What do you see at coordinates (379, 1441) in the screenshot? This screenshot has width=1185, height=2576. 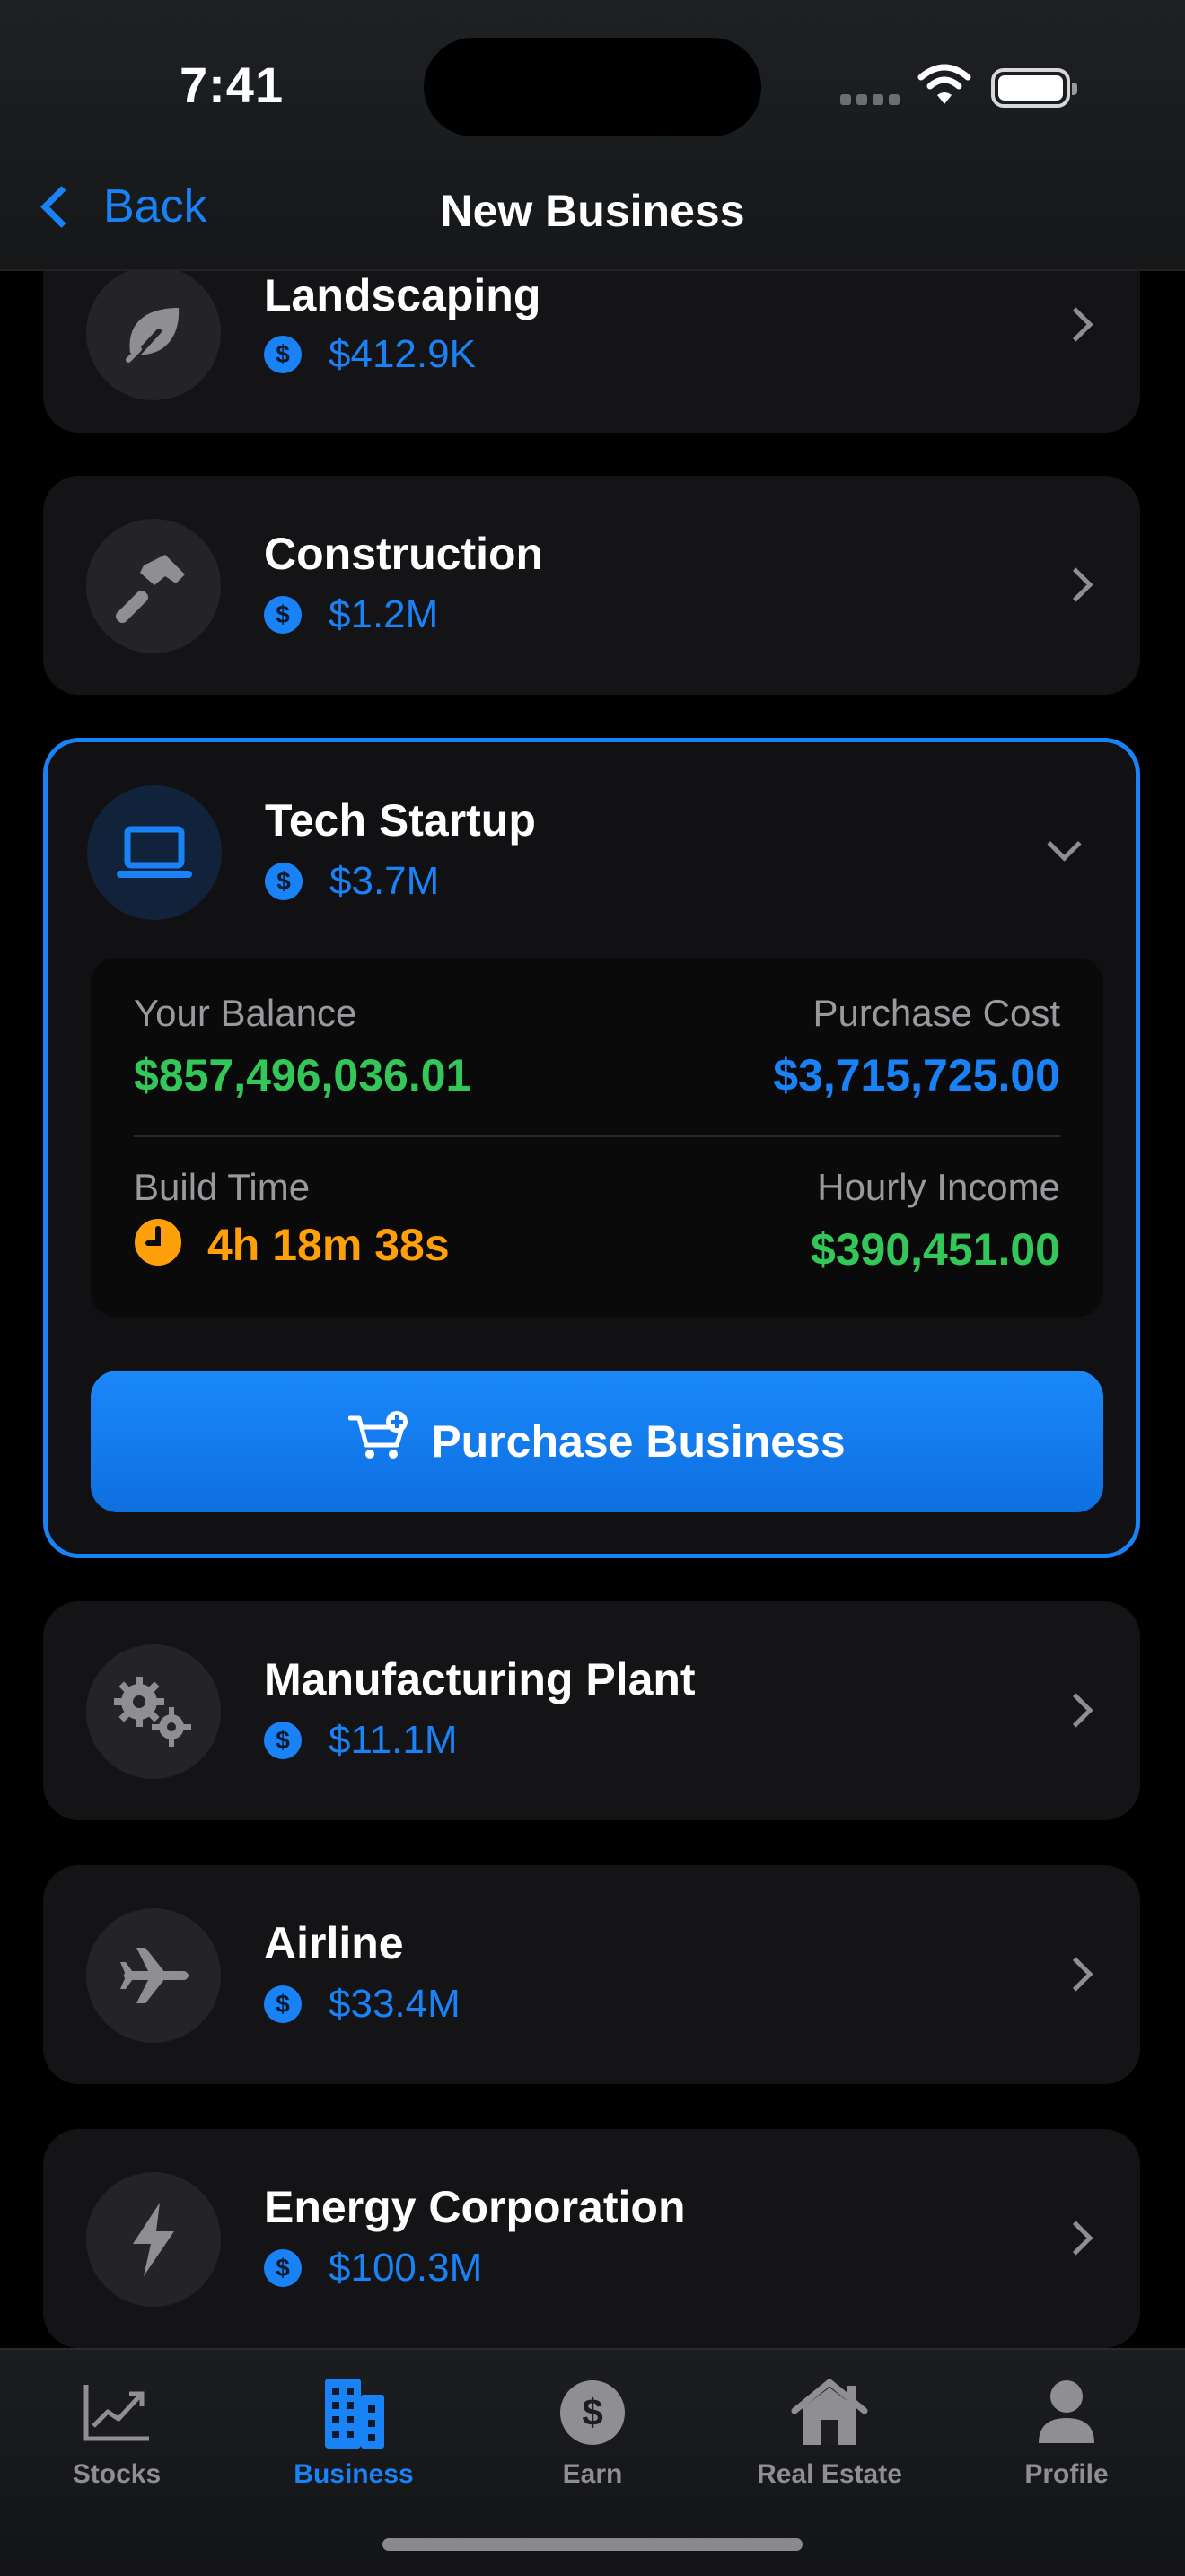 I see `cart-add-icon` at bounding box center [379, 1441].